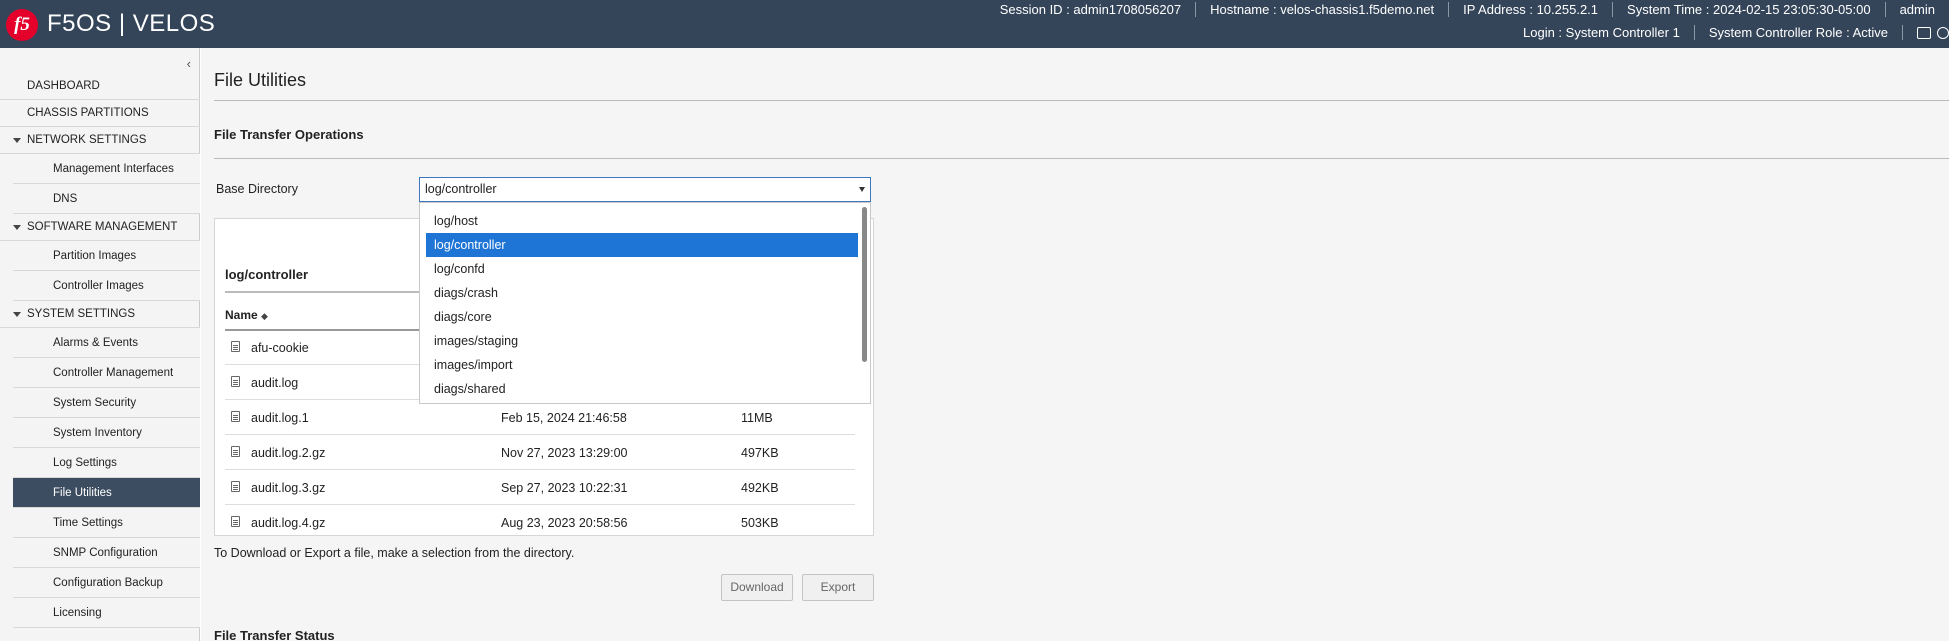  What do you see at coordinates (81, 314) in the screenshot?
I see `sidebar-item-label: SYSTEM SETTINGS` at bounding box center [81, 314].